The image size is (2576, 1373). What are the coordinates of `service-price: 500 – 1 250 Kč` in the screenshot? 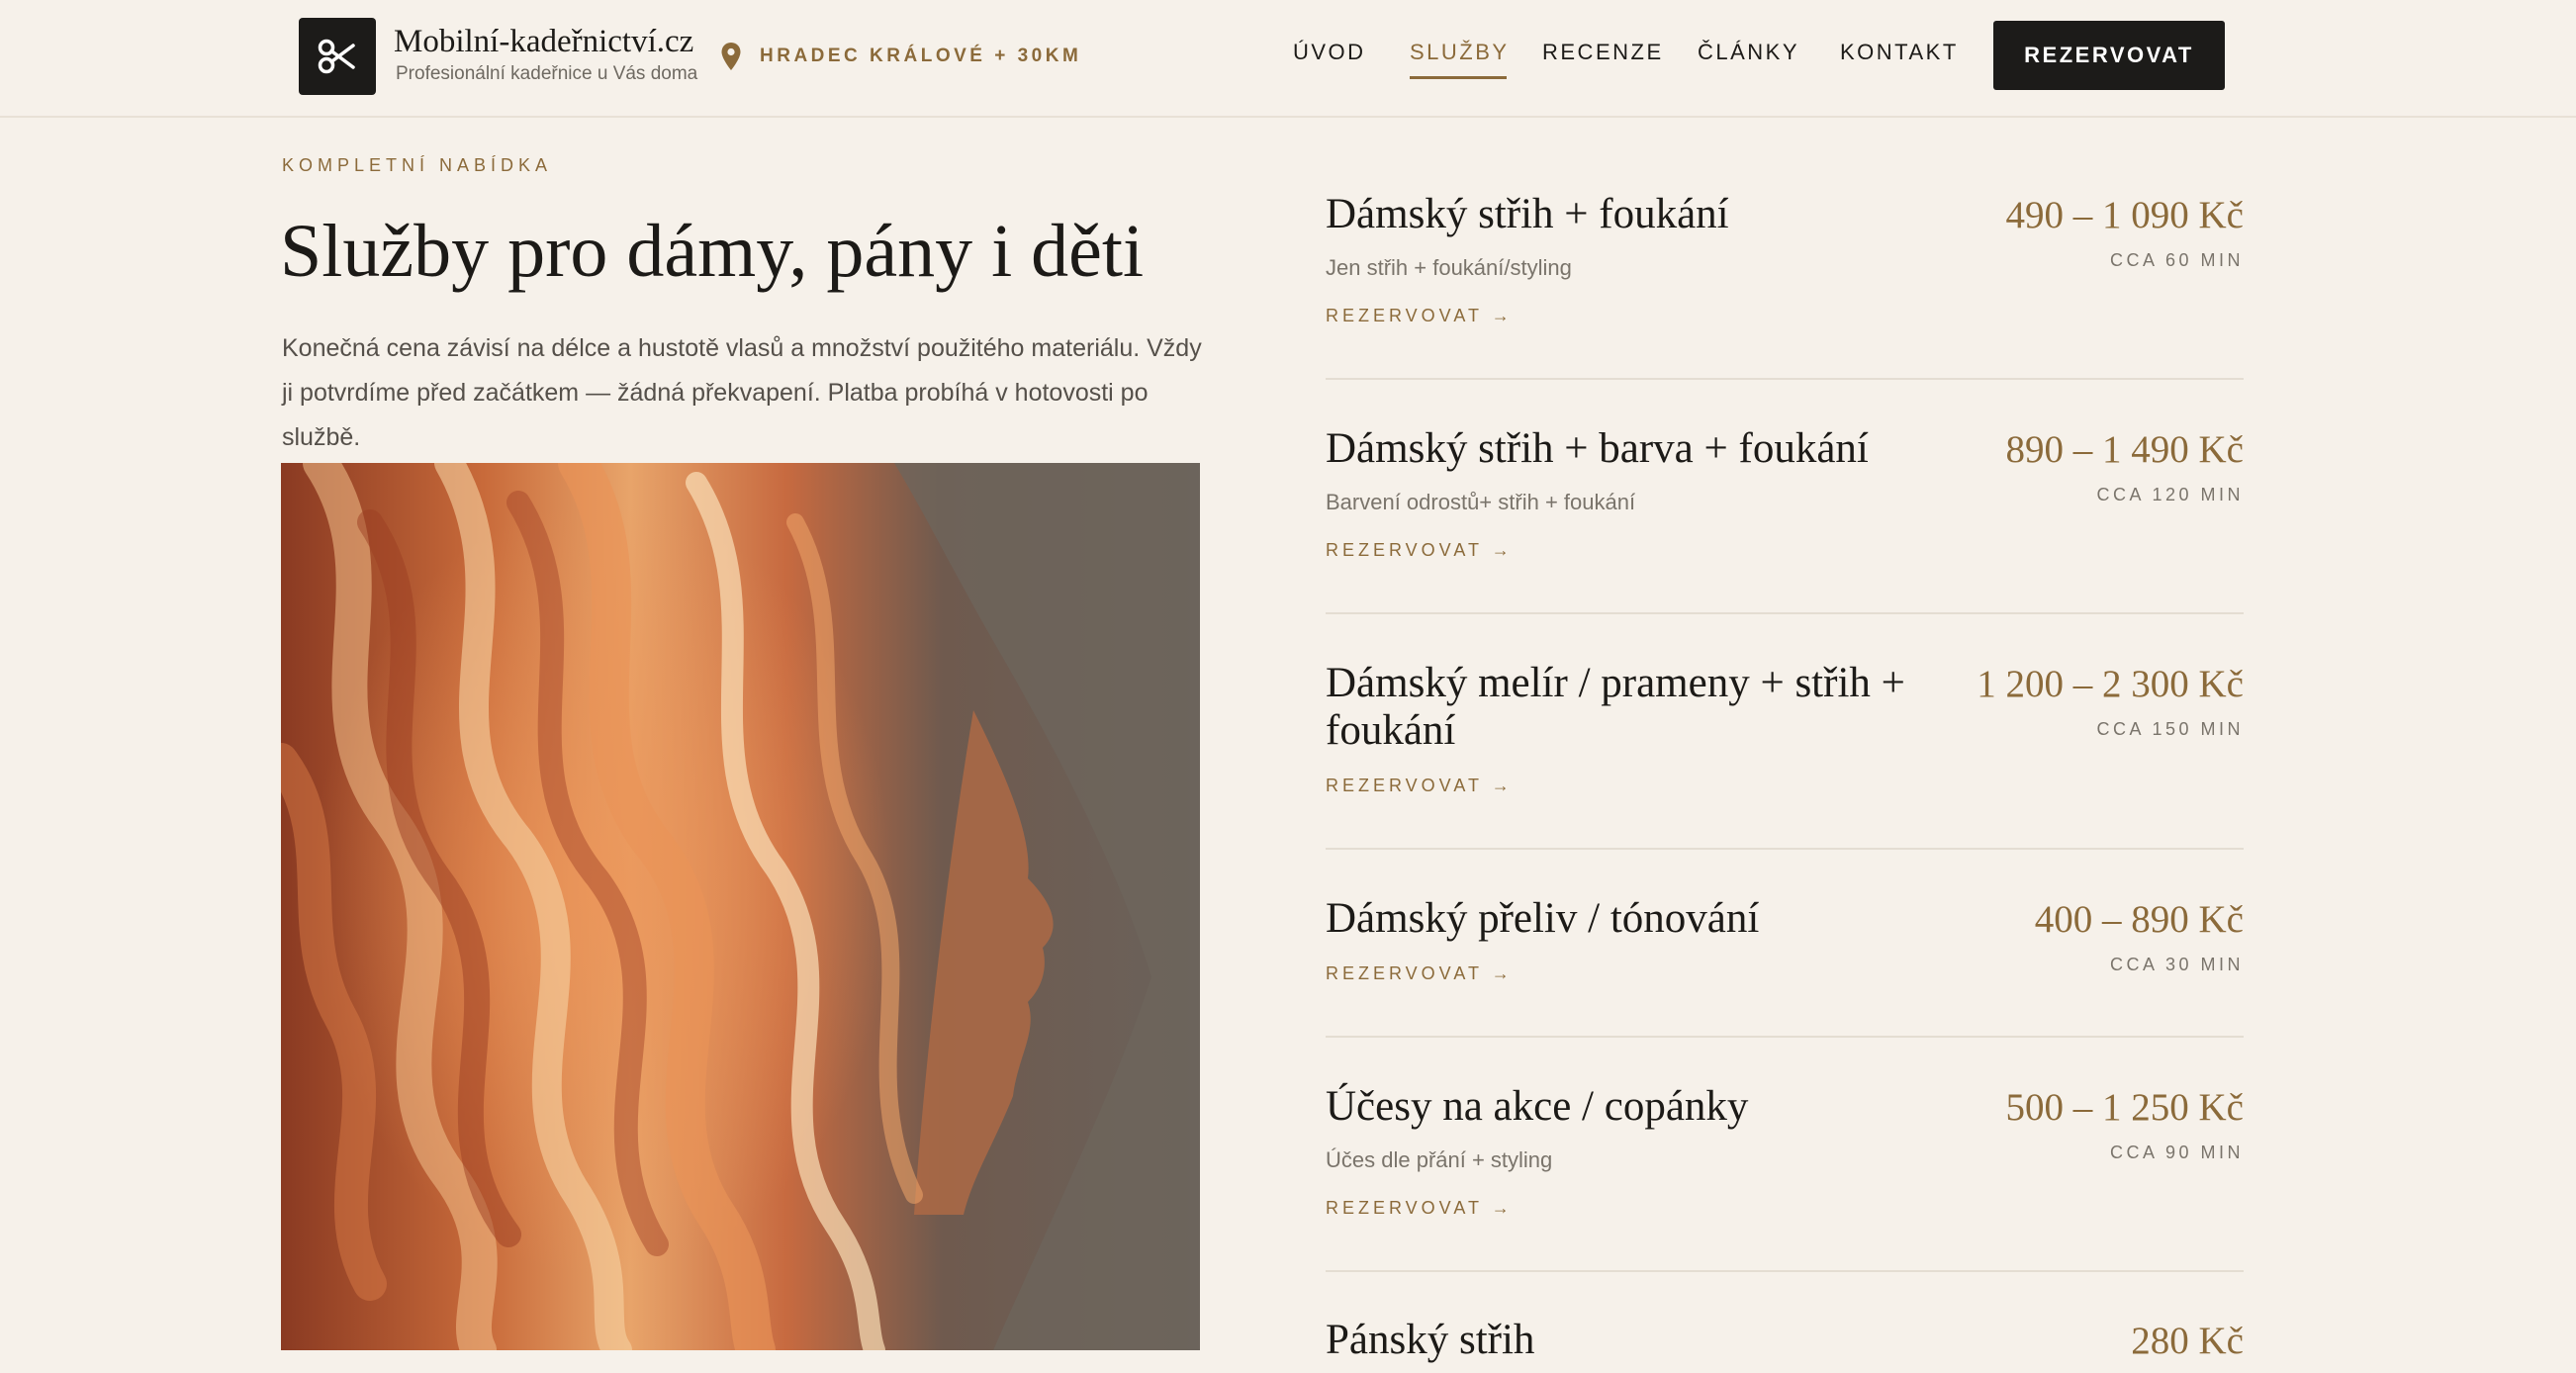 It's located at (2124, 1107).